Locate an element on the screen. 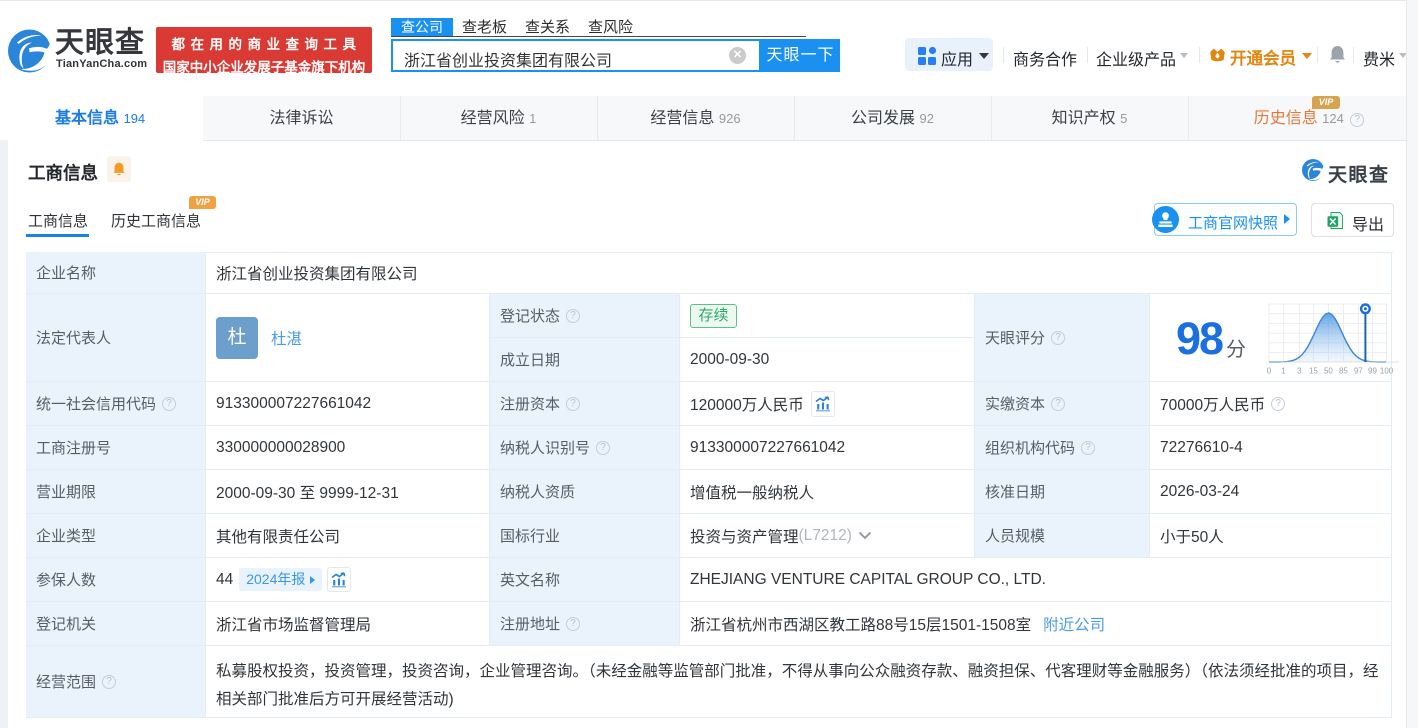 Image resolution: width=1418 pixels, height=728 pixels. svg-text: 0 is located at coordinates (1269, 371).